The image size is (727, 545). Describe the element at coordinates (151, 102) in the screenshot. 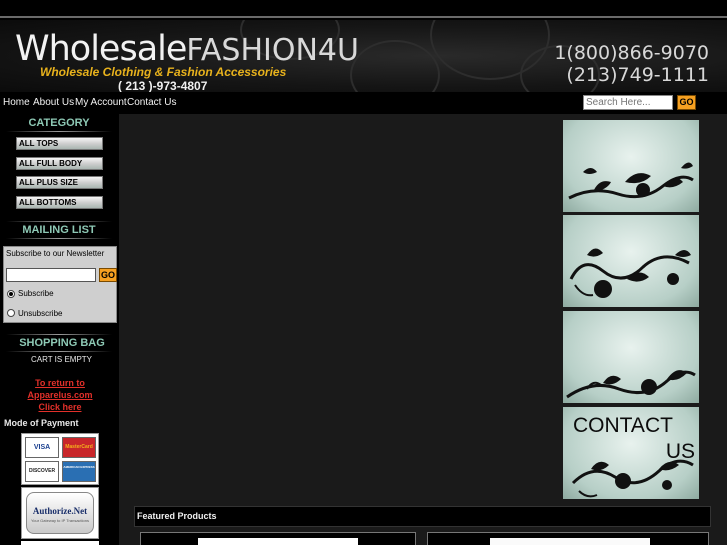

I see `nav-contact-us: Contact Us` at that location.